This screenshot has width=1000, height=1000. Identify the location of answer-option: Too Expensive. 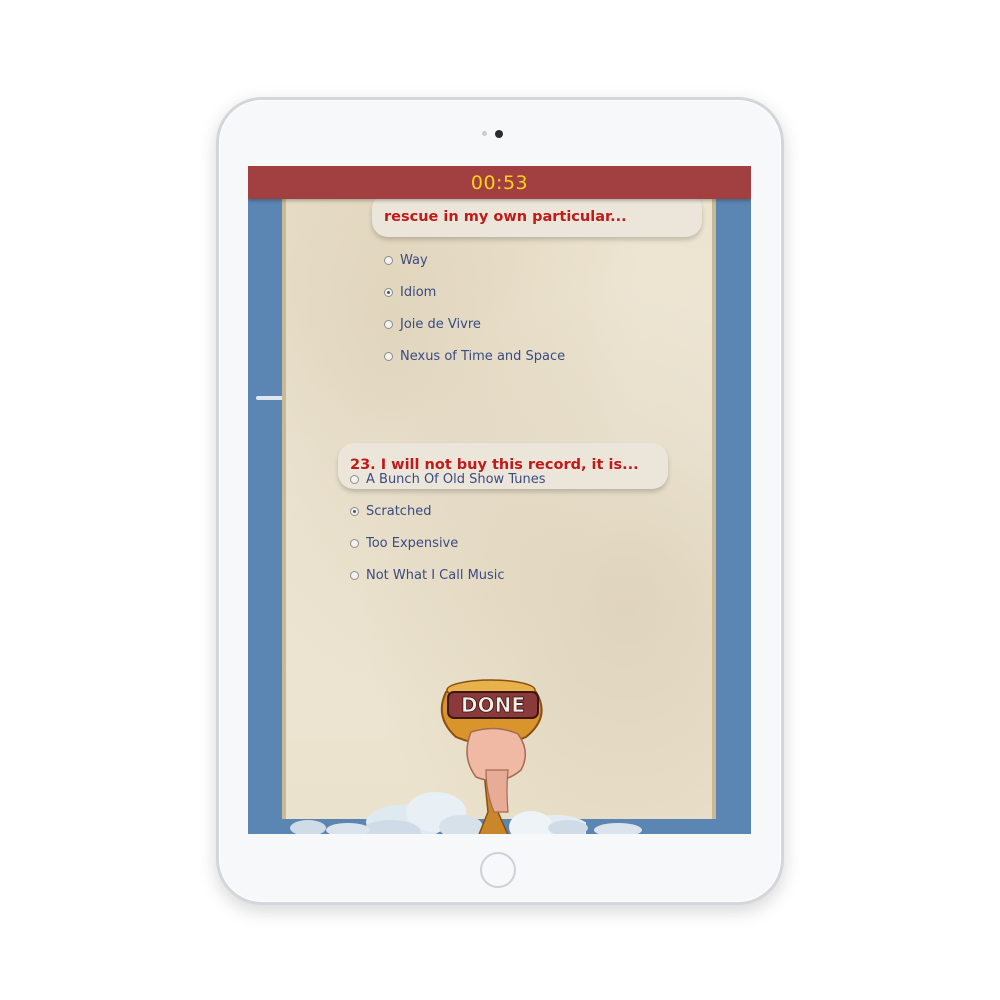
(448, 543).